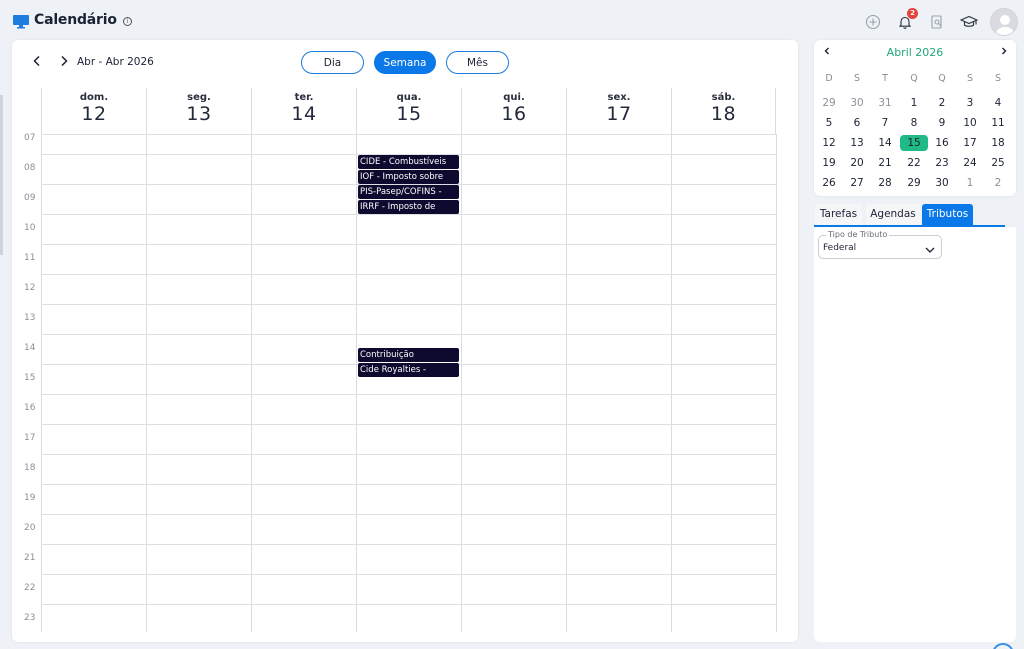  I want to click on calendar-event: Cide Royalties -, so click(408, 370).